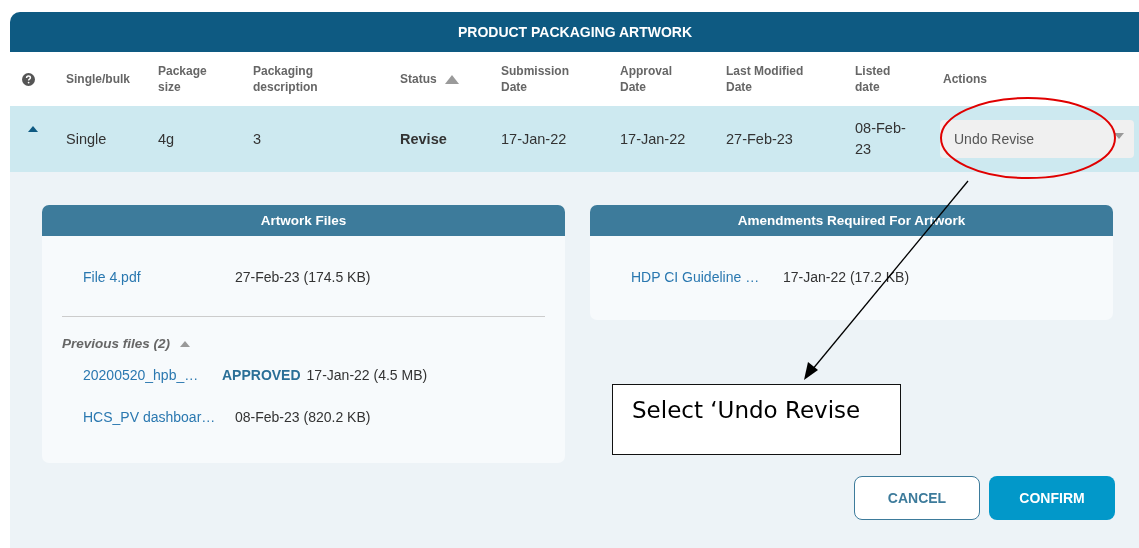 The image size is (1139, 548). Describe the element at coordinates (151, 277) in the screenshot. I see `file-link: File 4.pdf` at that location.